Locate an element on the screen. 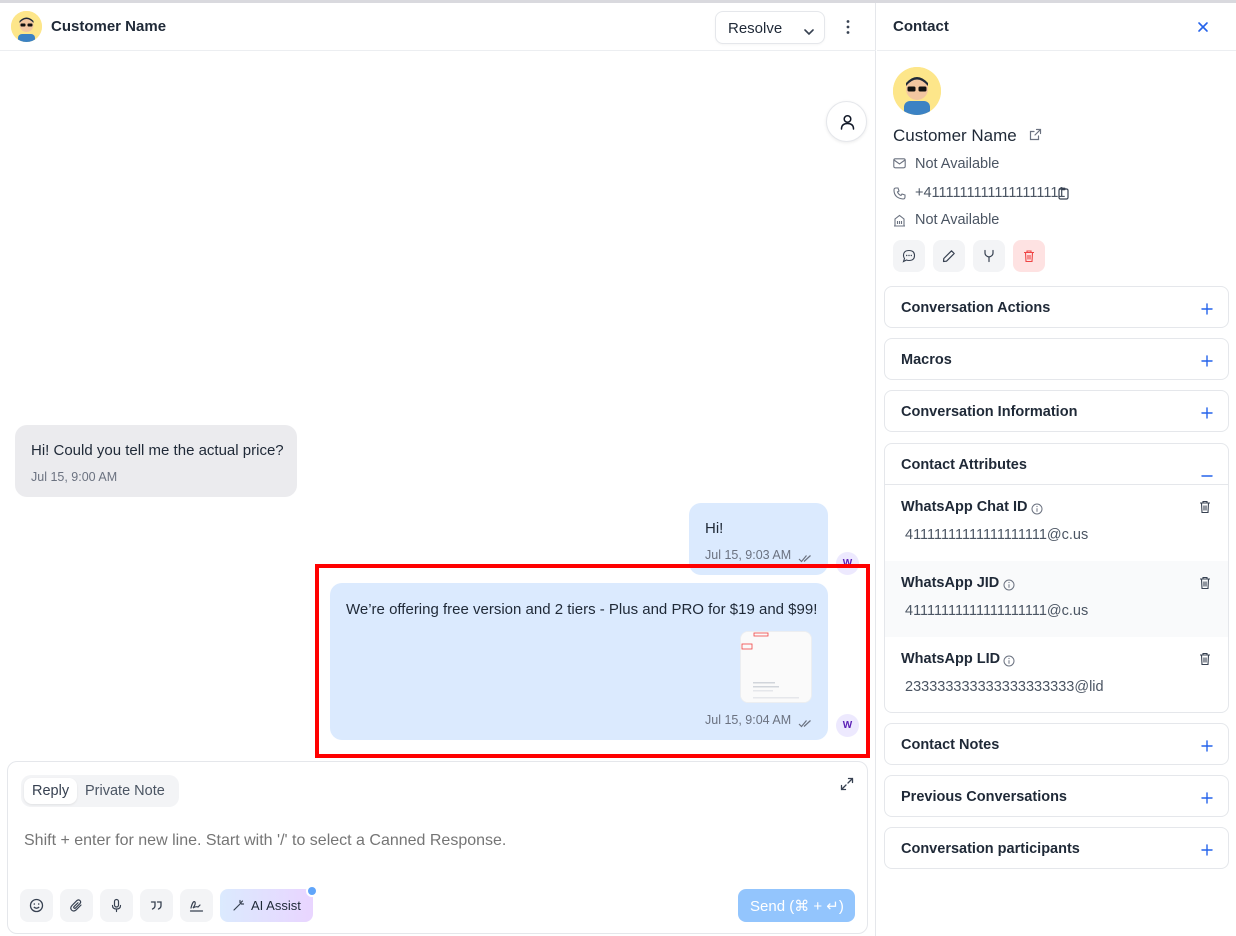  signature-button is located at coordinates (196, 905).